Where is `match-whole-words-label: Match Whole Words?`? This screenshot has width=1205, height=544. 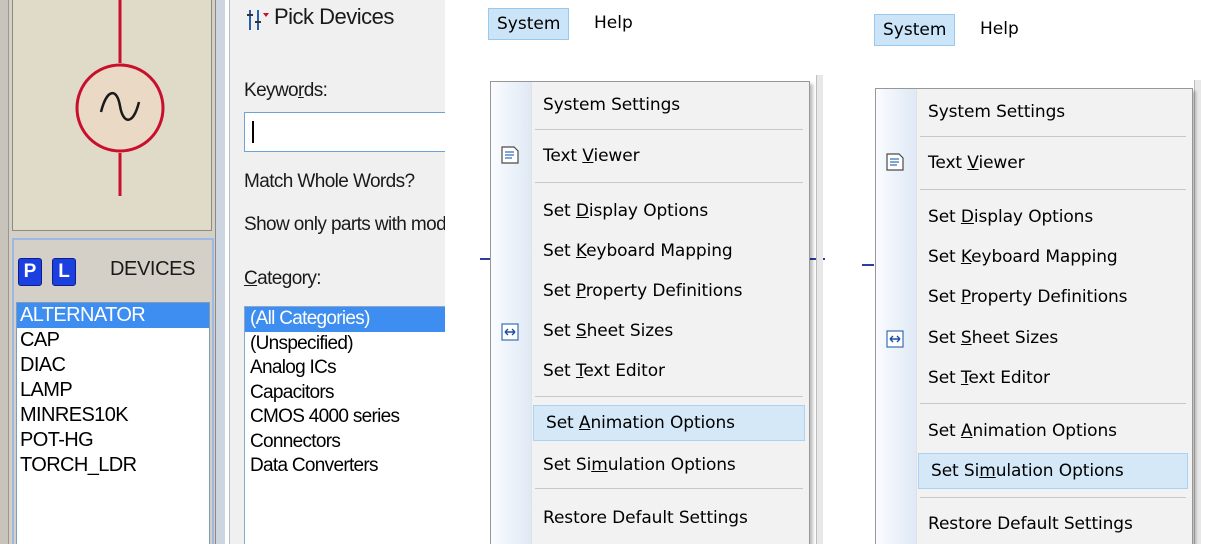
match-whole-words-label: Match Whole Words? is located at coordinates (329, 182).